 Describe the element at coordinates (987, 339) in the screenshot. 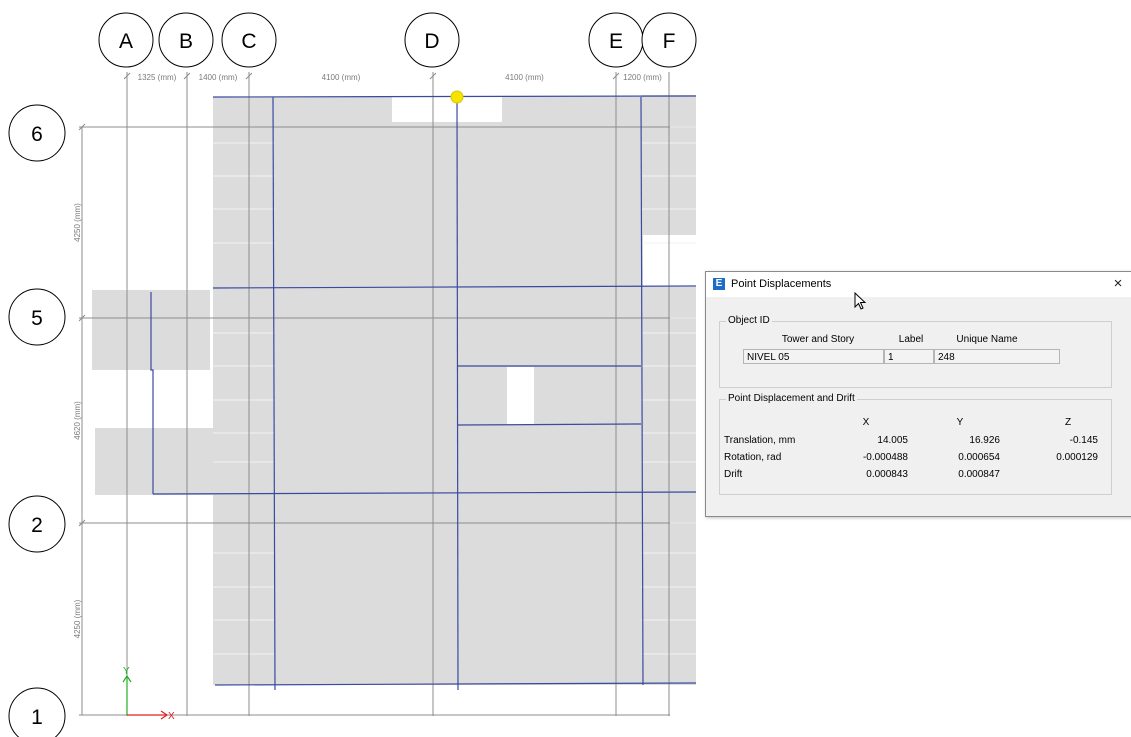

I see `header-unique-name: Unique Name` at that location.